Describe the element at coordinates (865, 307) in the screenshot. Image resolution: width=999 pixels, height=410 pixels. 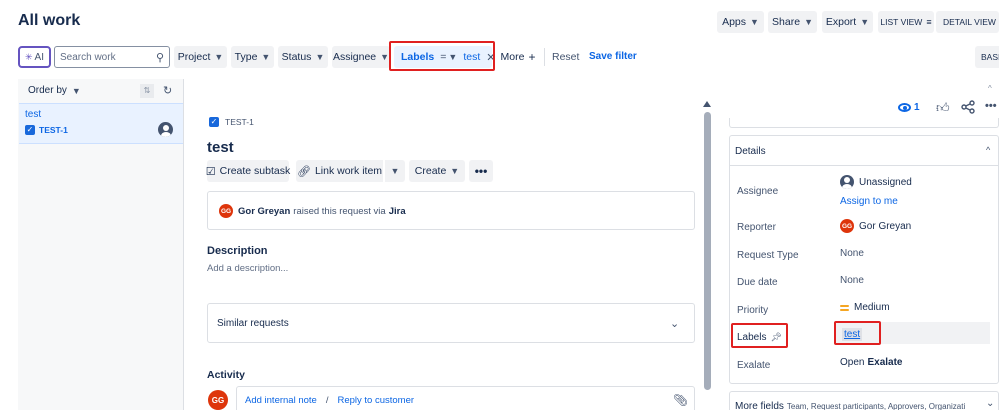
I see `priority-value-row: Medium` at that location.